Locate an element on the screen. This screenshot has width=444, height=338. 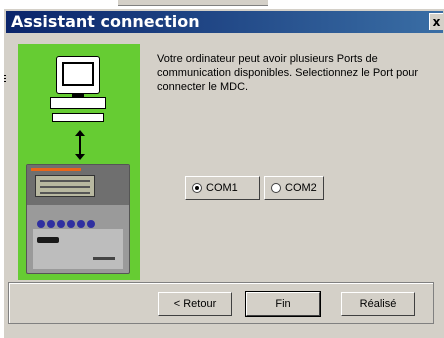
monitor-screen is located at coordinates (78, 74).